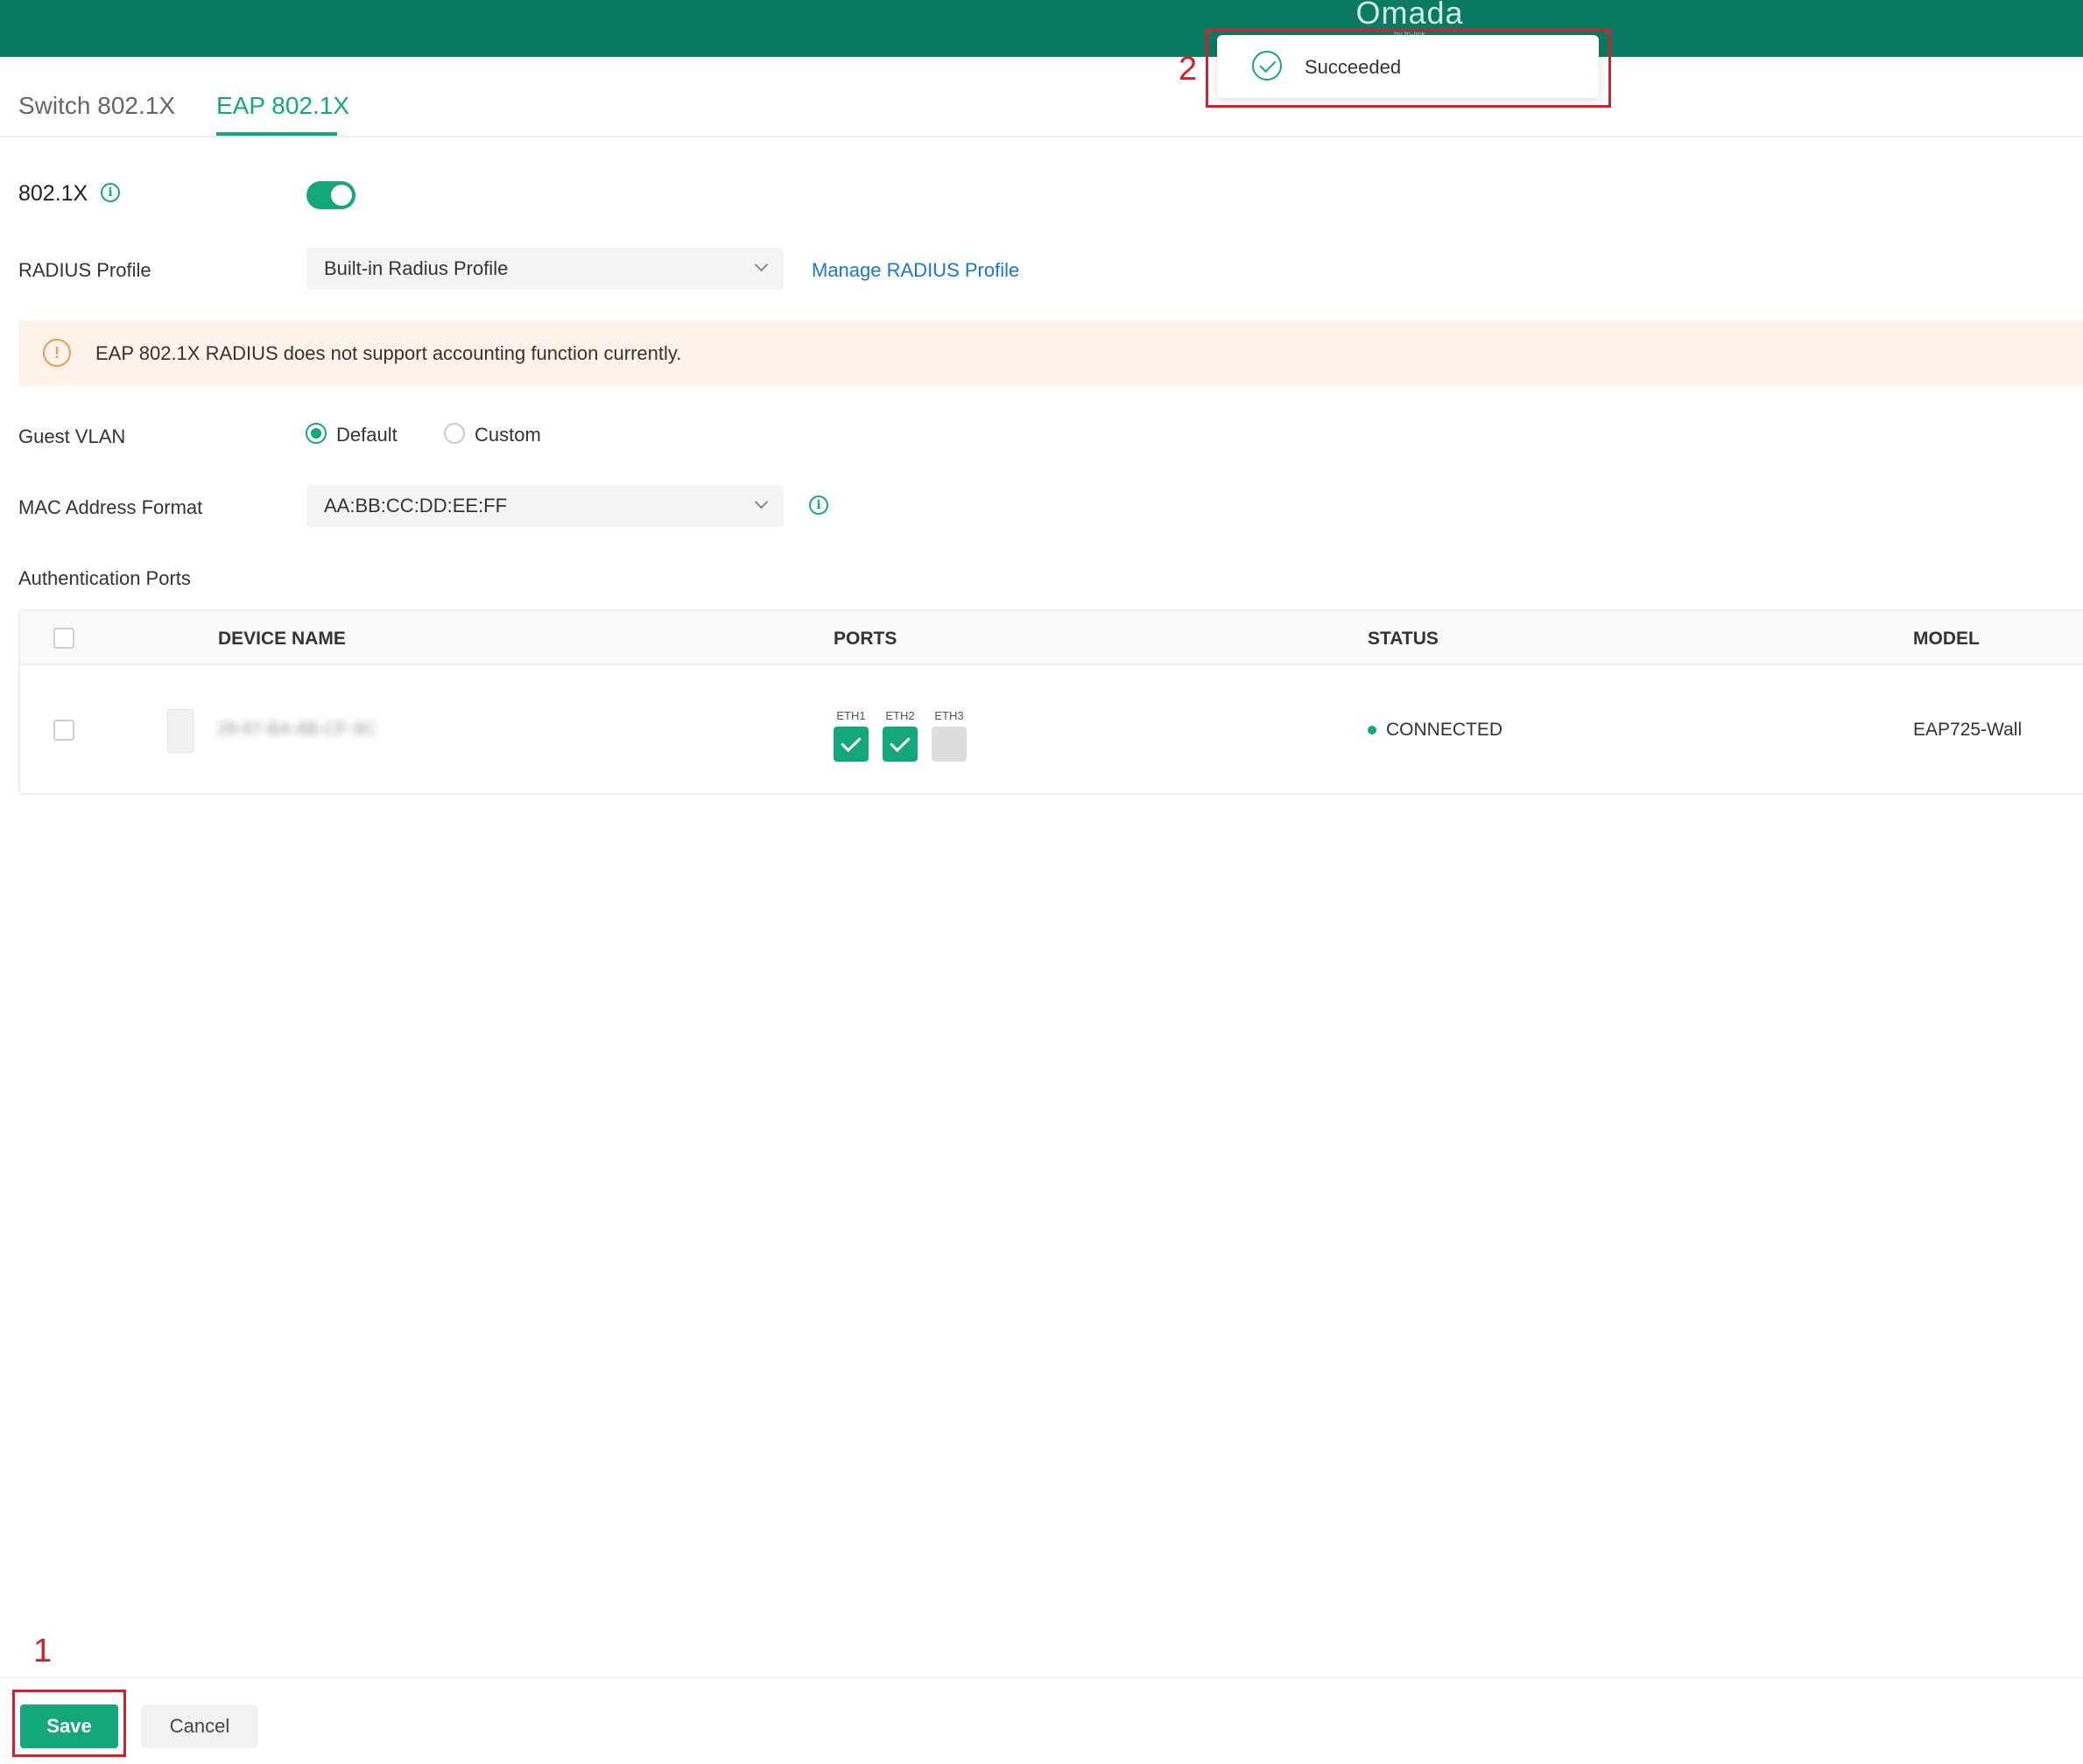  What do you see at coordinates (330, 195) in the screenshot?
I see `dot1x-toggle` at bounding box center [330, 195].